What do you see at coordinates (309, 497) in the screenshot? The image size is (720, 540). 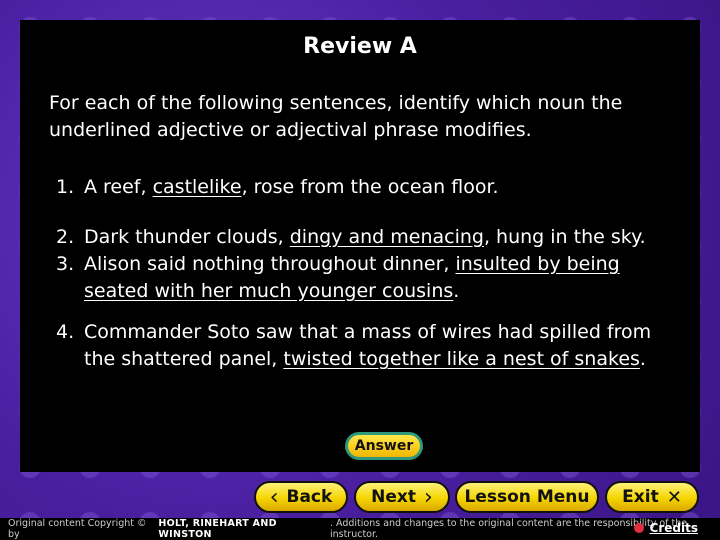 I see `back-label: Back` at bounding box center [309, 497].